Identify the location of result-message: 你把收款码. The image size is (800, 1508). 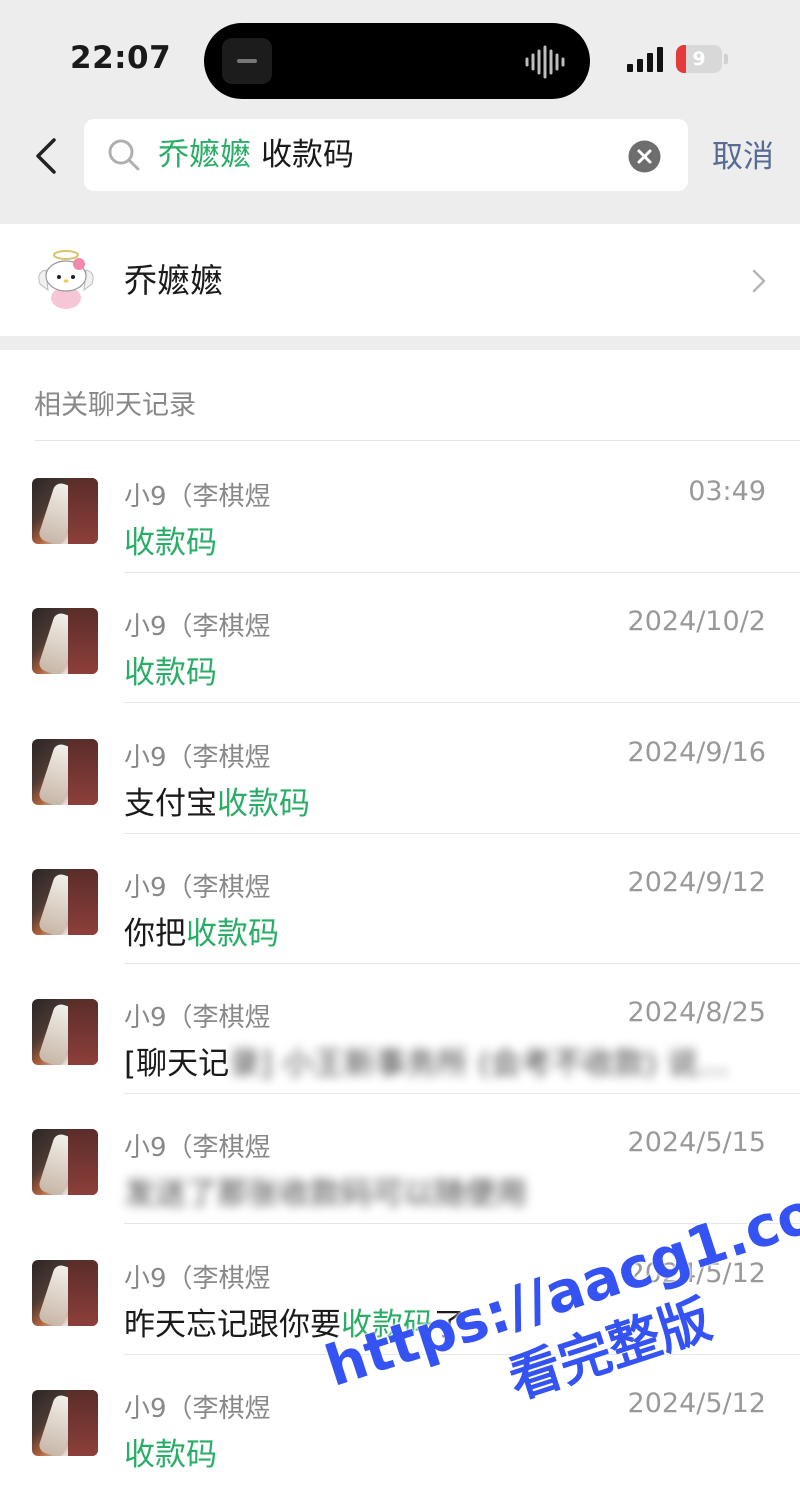
(201, 930).